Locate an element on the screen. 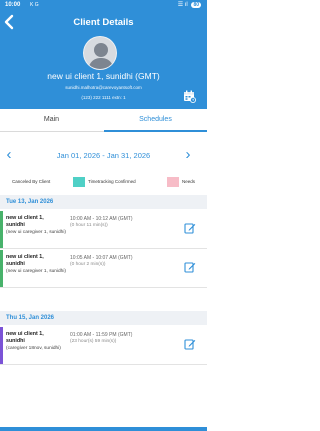 The width and height of the screenshot is (320, 431). date-range-navigator: ‹ Jan 01, 2026 - Jan 31, 2026 › is located at coordinates (103, 156).